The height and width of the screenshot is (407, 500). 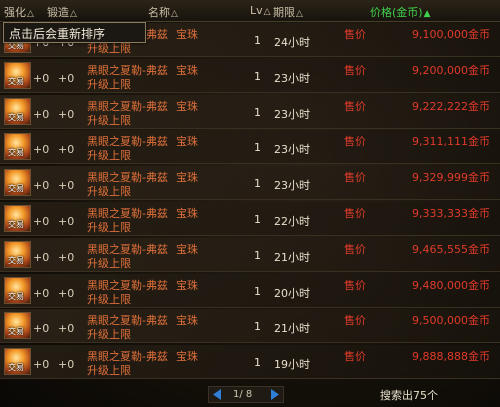 What do you see at coordinates (292, 221) in the screenshot?
I see `item-period: 22小时` at bounding box center [292, 221].